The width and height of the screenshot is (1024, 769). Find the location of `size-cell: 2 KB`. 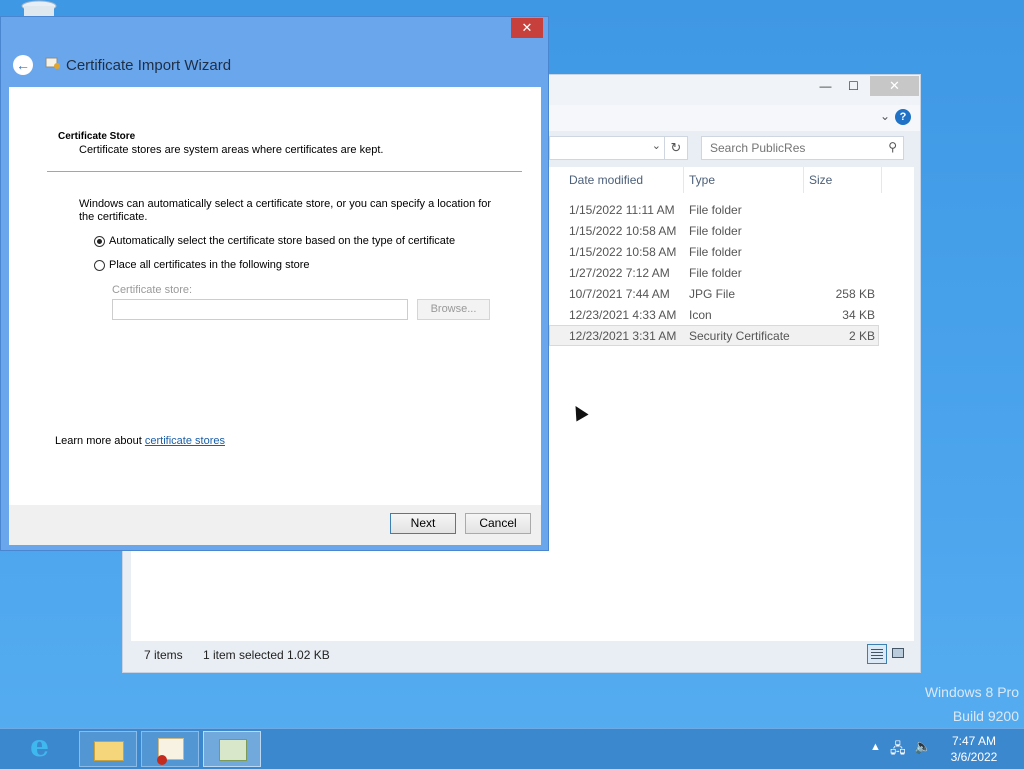

size-cell: 2 KB is located at coordinates (861, 336).